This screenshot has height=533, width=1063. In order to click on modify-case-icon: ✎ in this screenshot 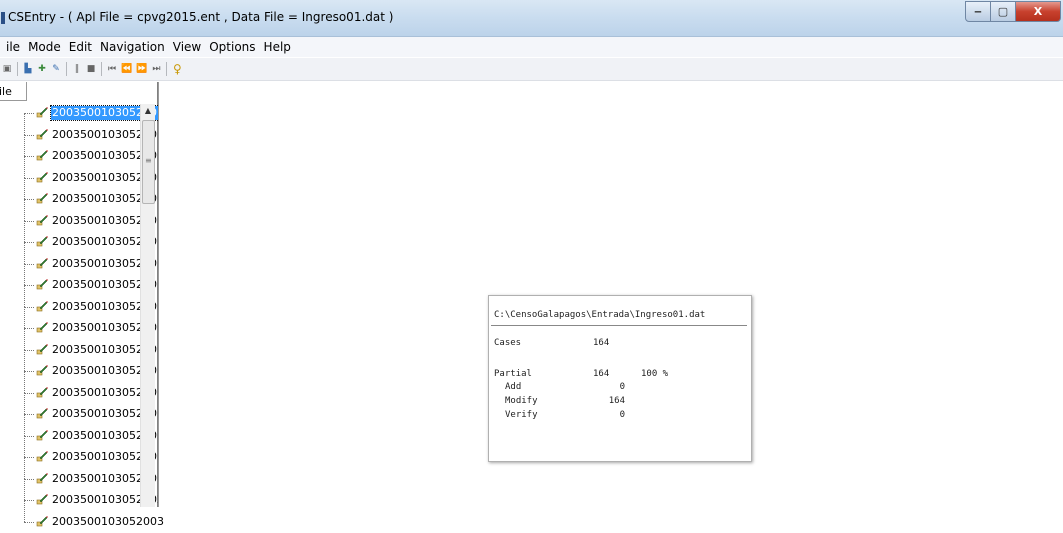, I will do `click(56, 69)`.